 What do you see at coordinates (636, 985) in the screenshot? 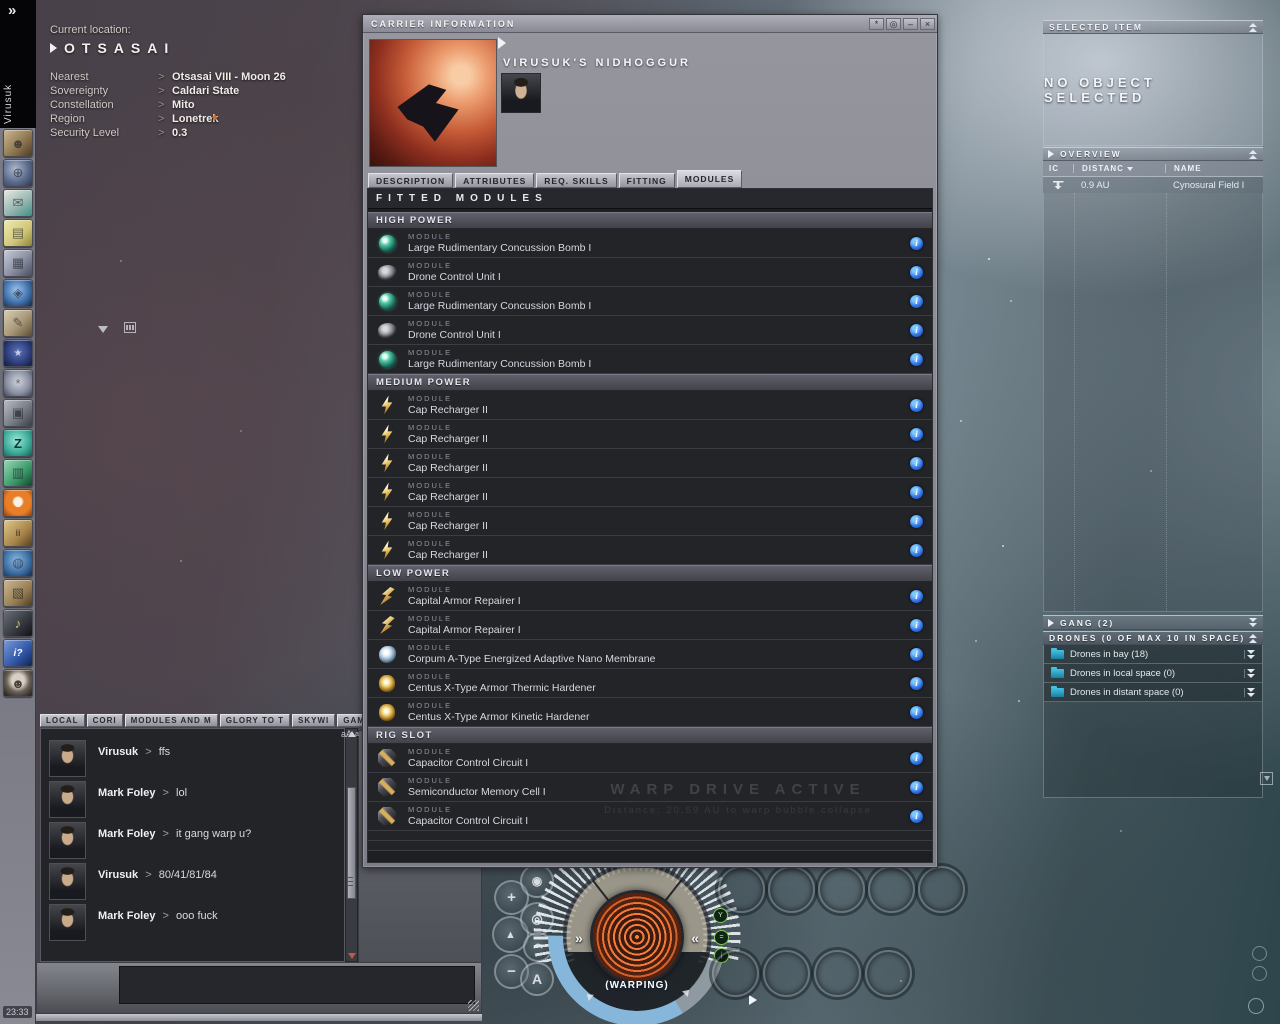
I see `speed-status-label: (WARPING)` at bounding box center [636, 985].